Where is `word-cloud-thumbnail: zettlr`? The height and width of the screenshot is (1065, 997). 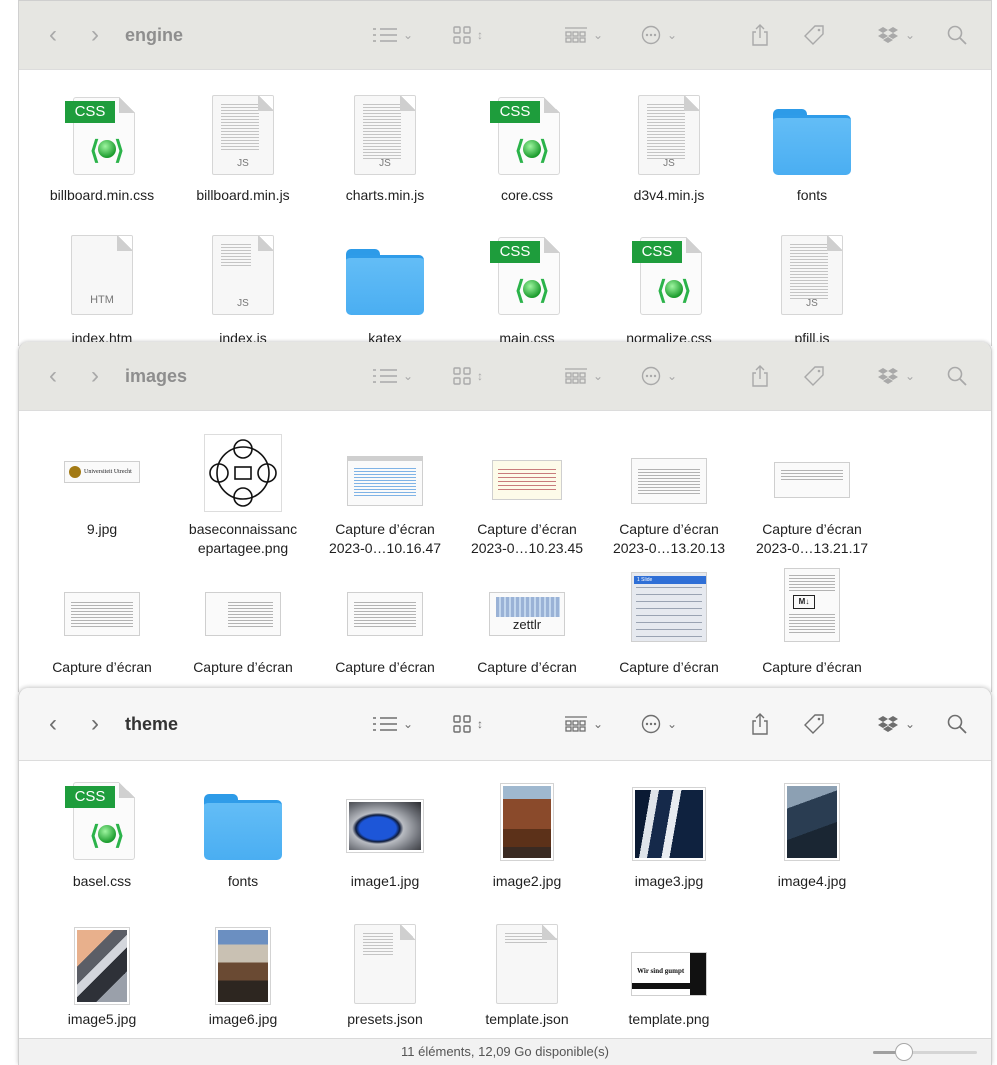 word-cloud-thumbnail: zettlr is located at coordinates (527, 614).